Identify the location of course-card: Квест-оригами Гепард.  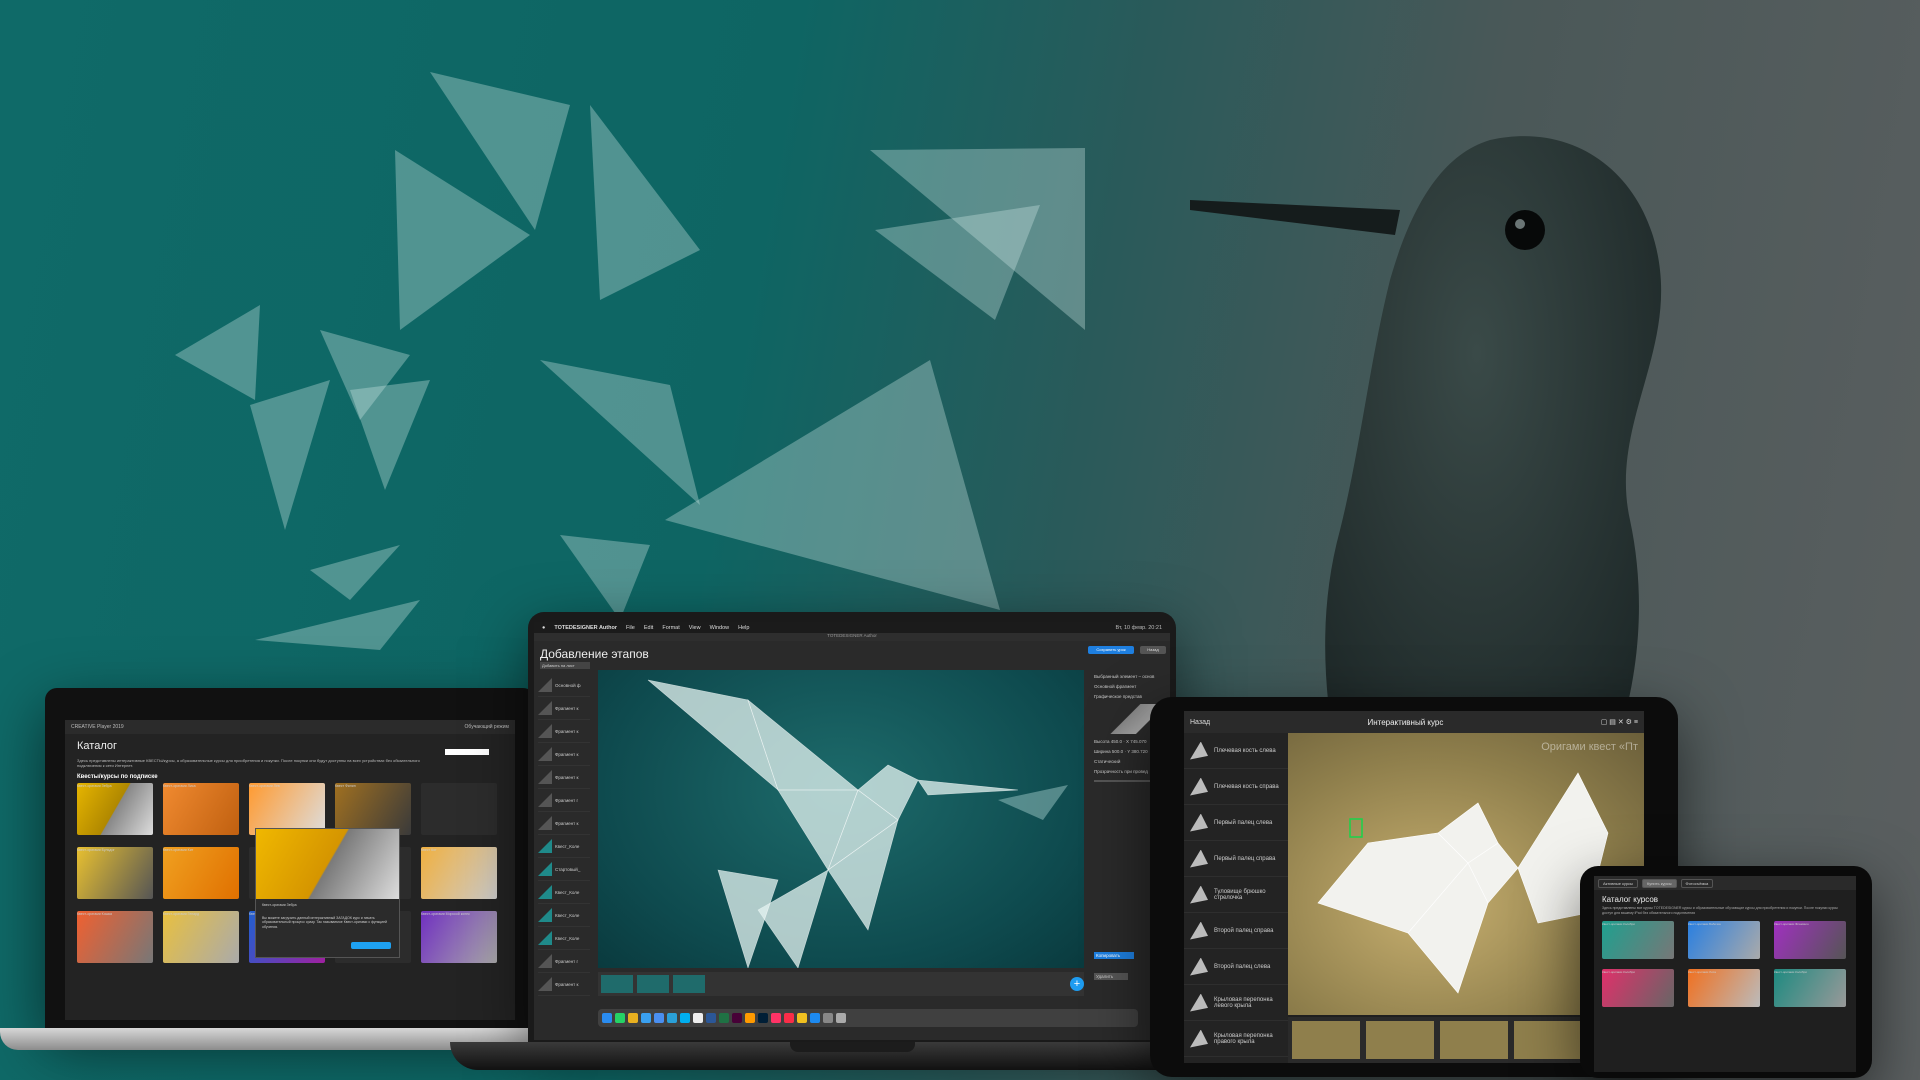
(201, 937).